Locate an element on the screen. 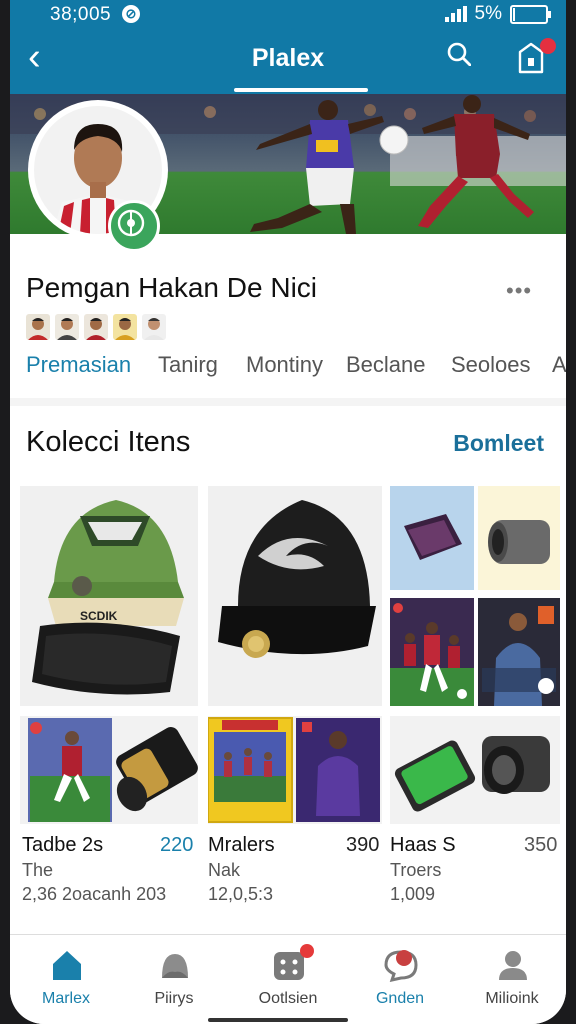 Image resolution: width=576 pixels, height=1024 pixels. player-photo-image is located at coordinates (519, 652).